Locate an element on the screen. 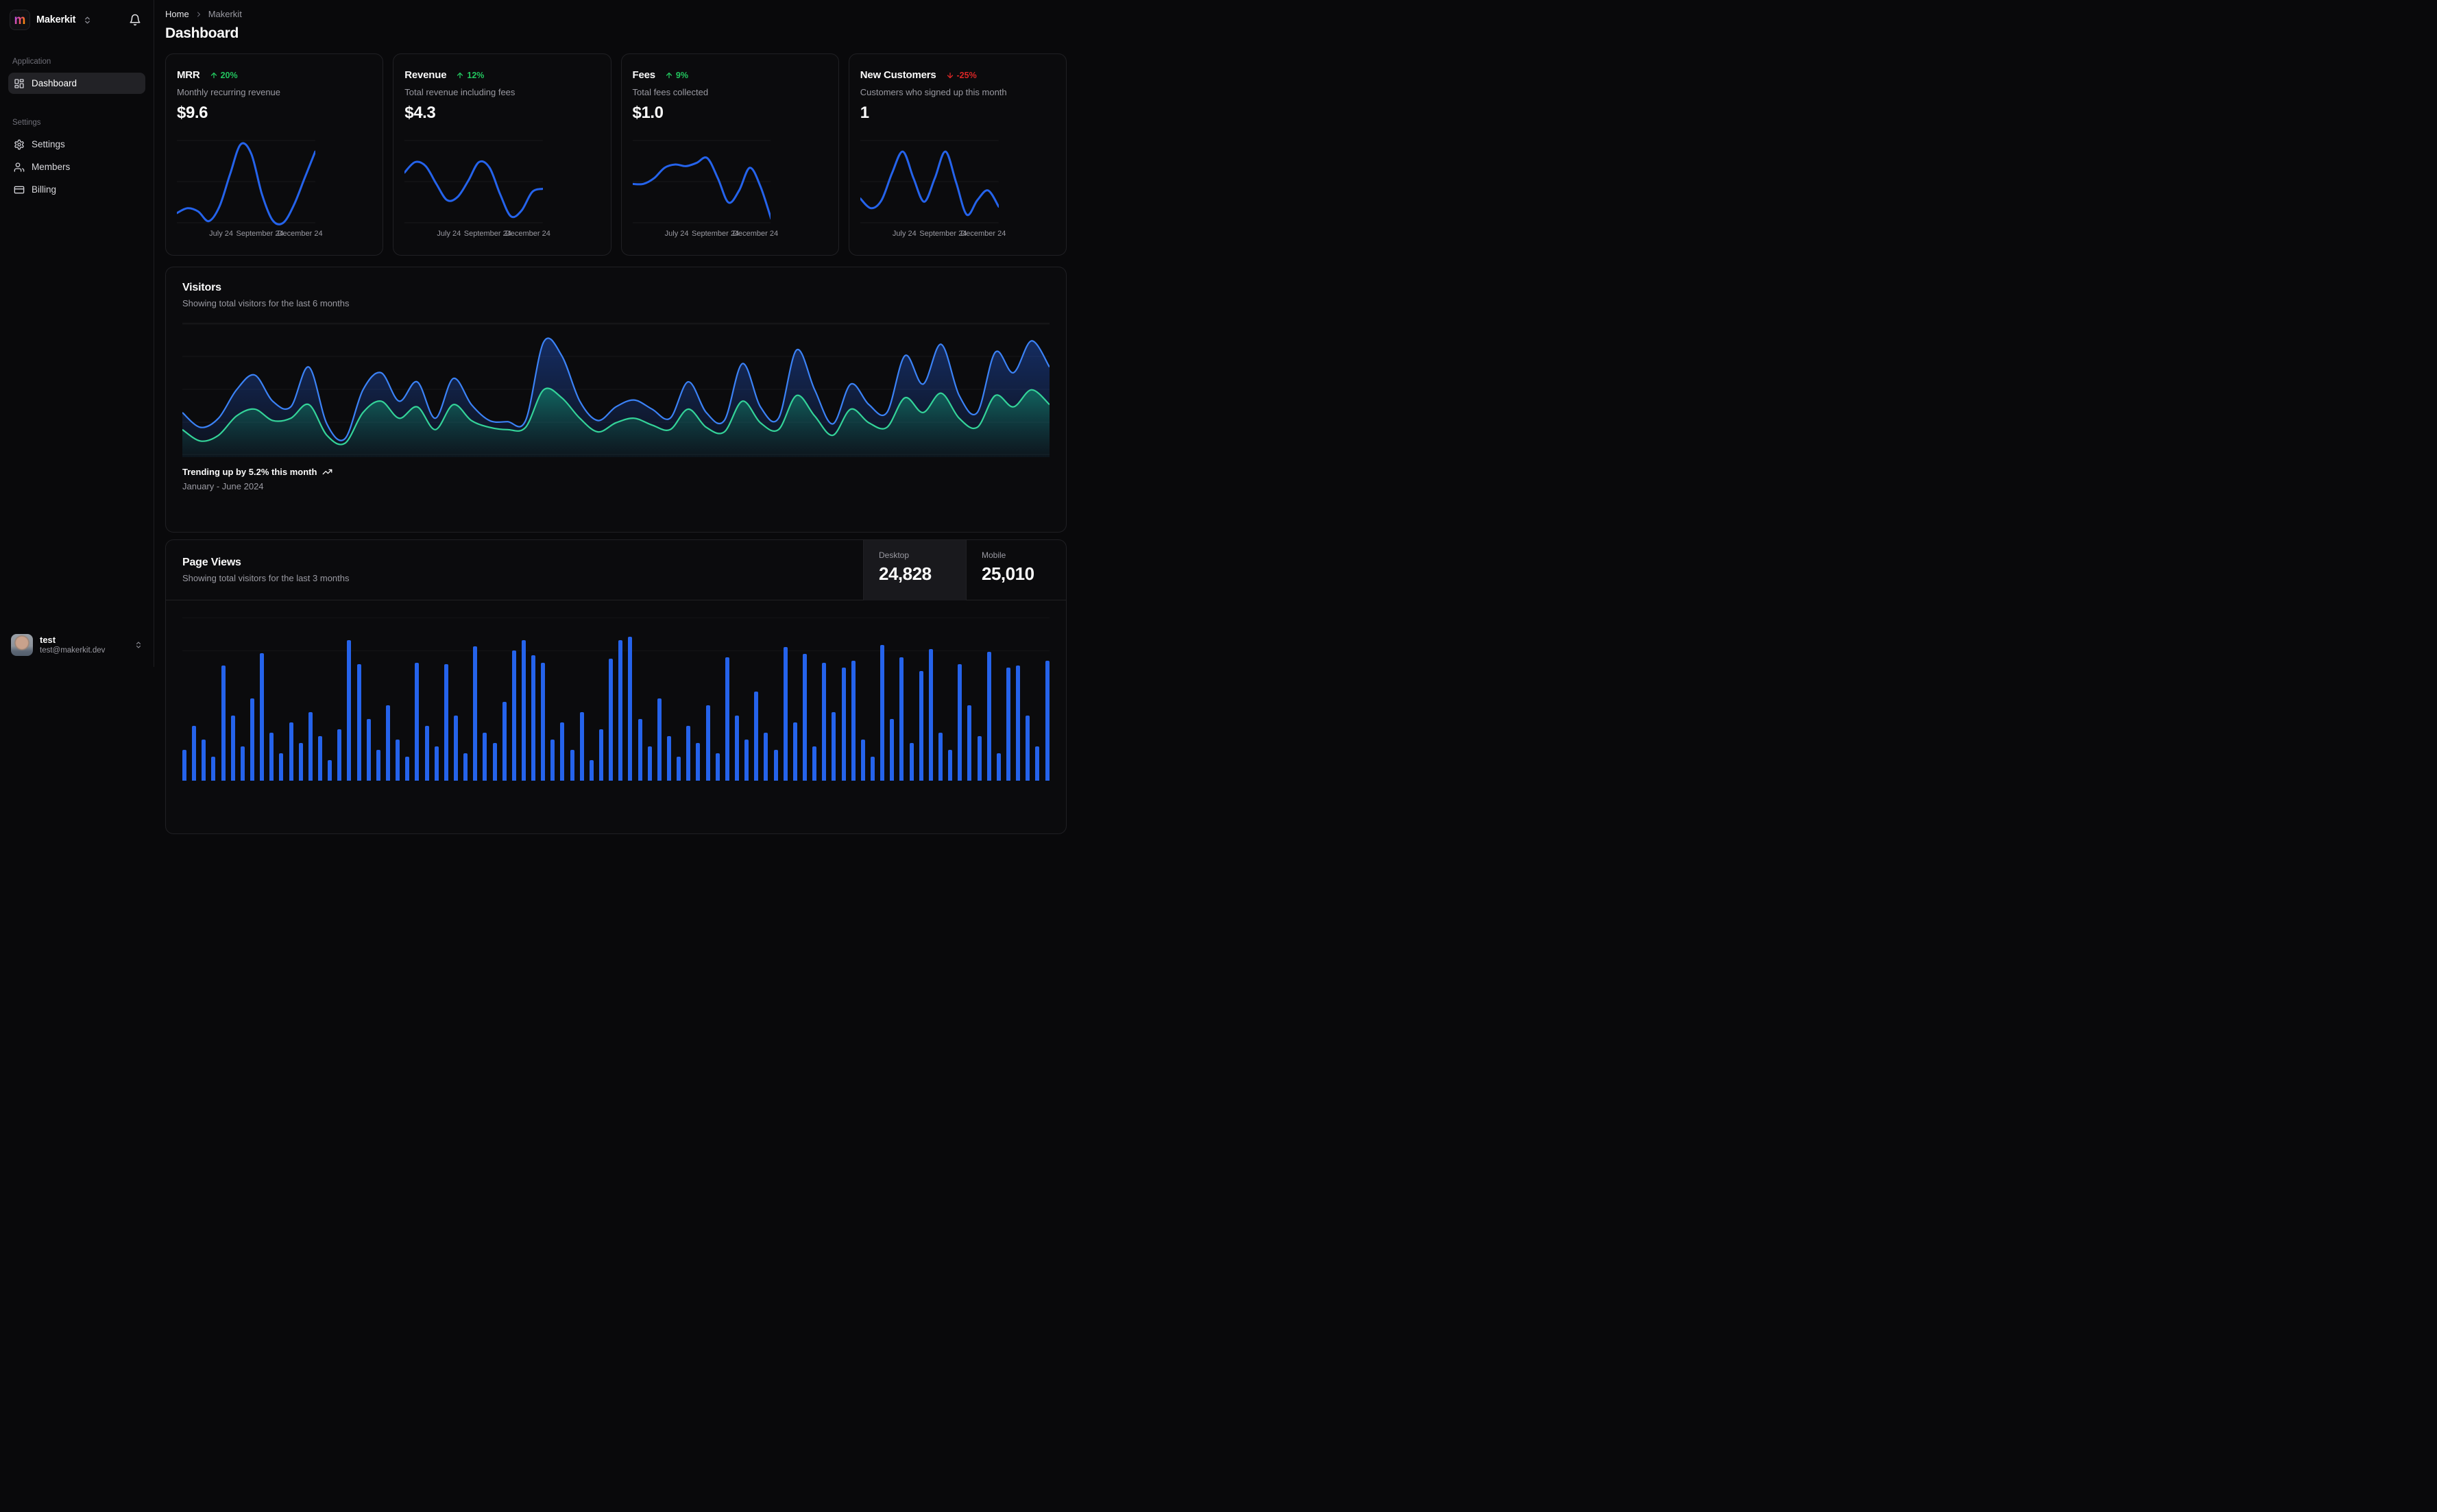 This screenshot has width=2437, height=1512. stat-value: $1.0 is located at coordinates (648, 112).